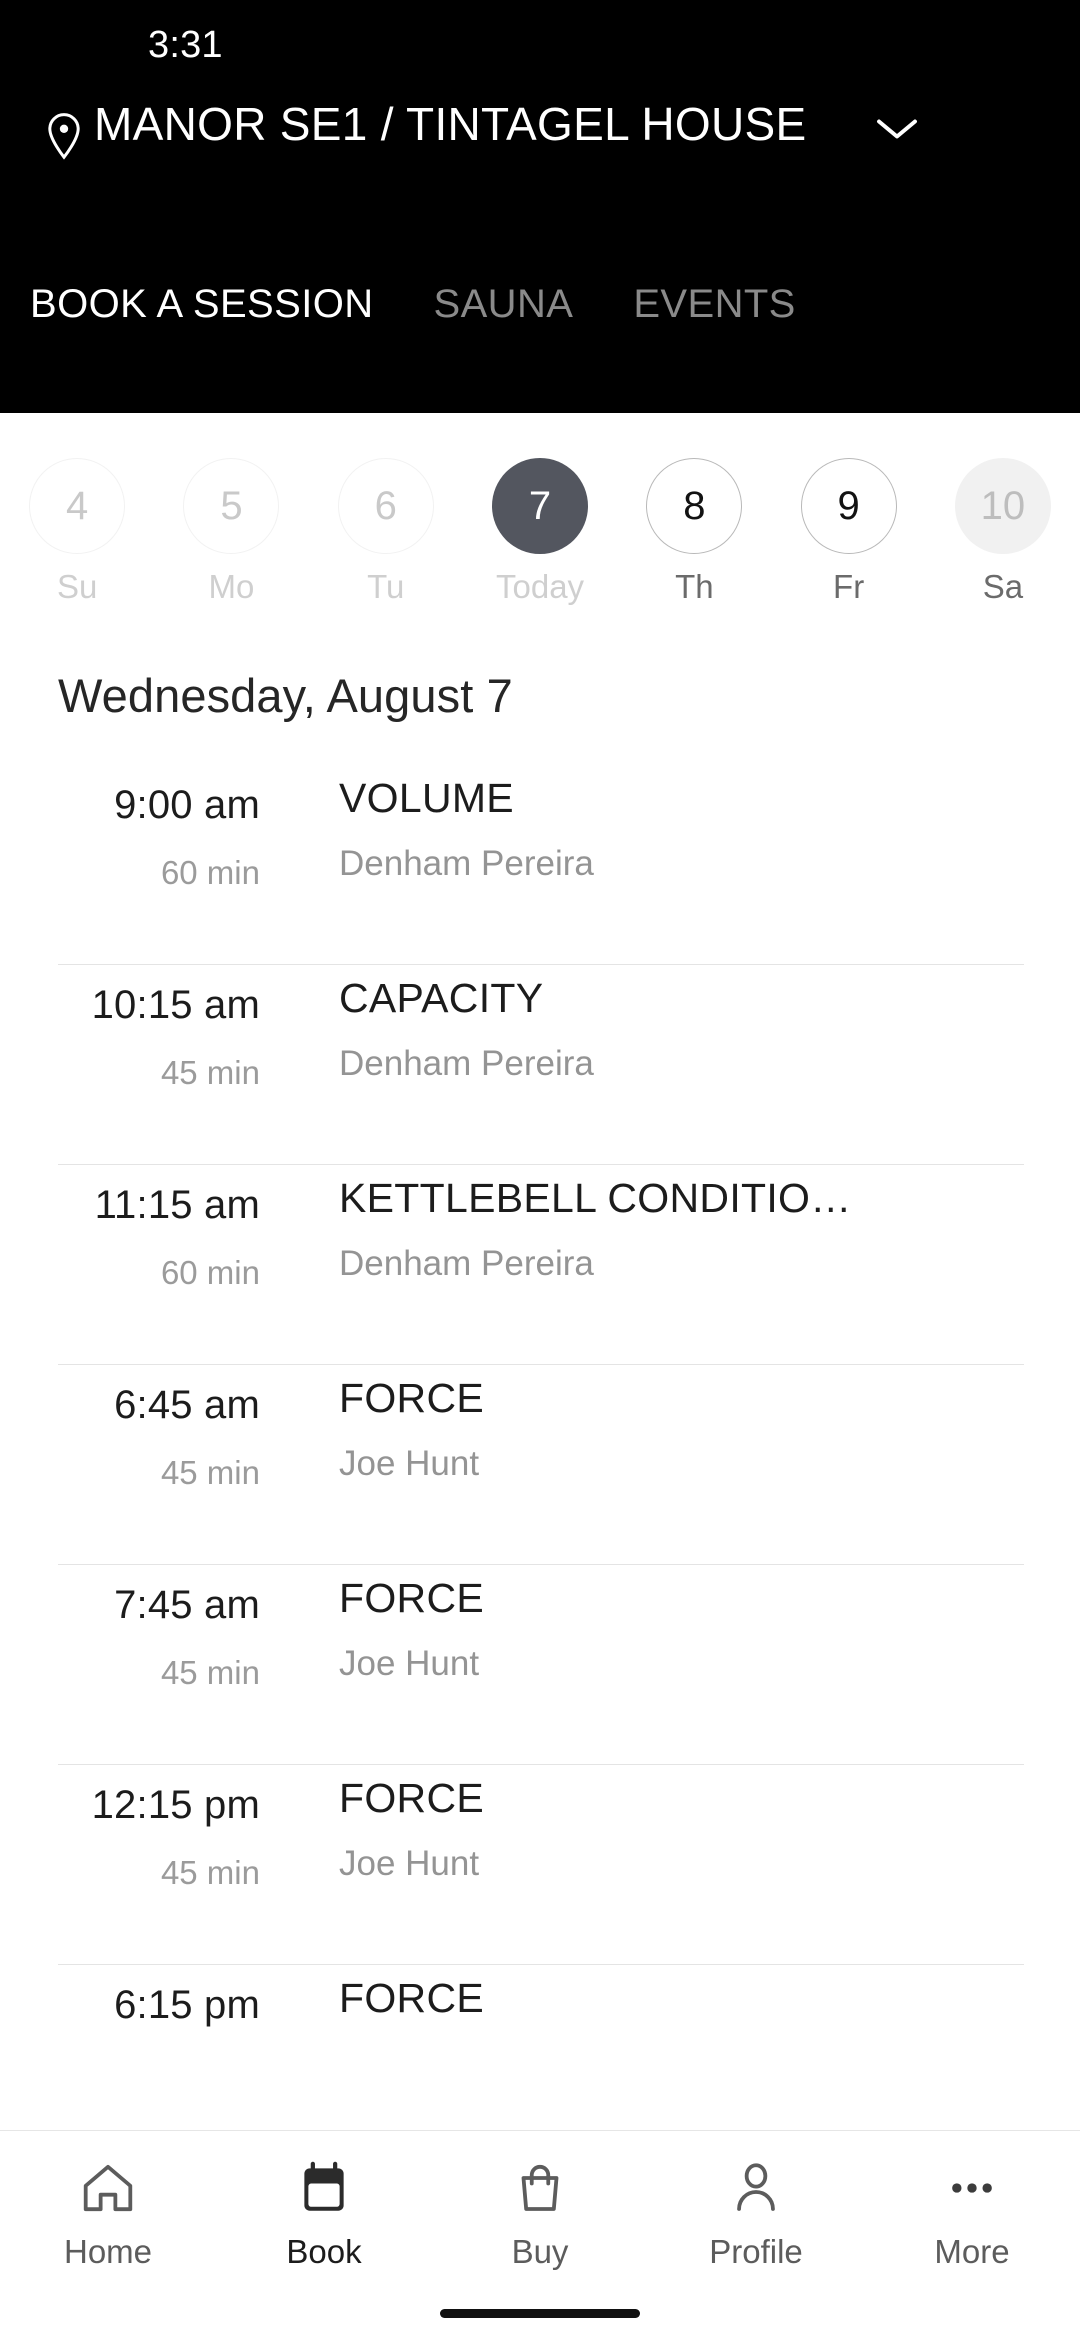 The image size is (1080, 2340). I want to click on date-strip: 4 Su 5 Mo 6 Tu 7 Today 8 Th 9 Fr 10 Sa, so click(540, 520).